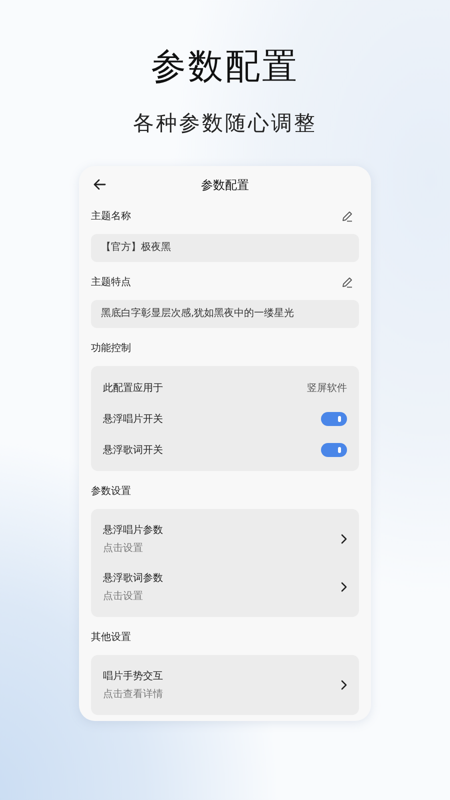  Describe the element at coordinates (225, 67) in the screenshot. I see `headline: 参数配置` at that location.